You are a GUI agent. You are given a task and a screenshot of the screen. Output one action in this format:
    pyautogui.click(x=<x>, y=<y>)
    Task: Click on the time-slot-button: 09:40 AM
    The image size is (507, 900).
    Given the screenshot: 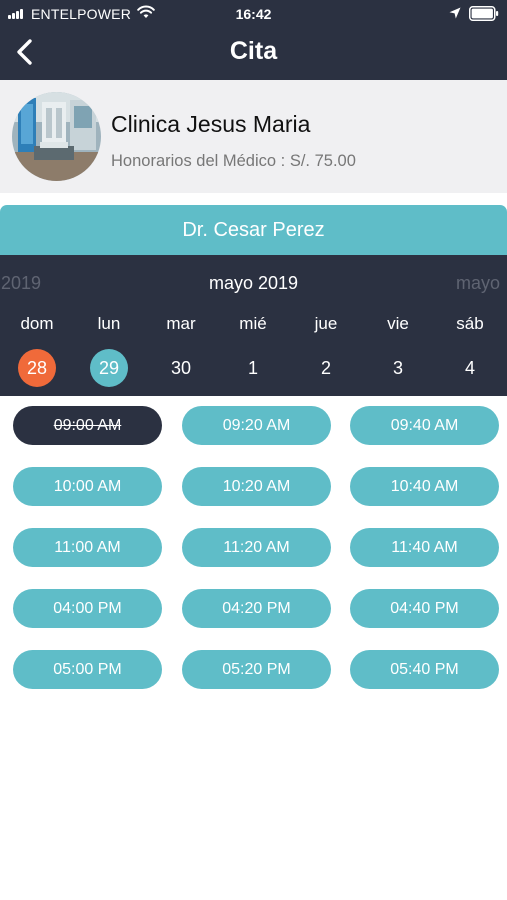 What is the action you would take?
    pyautogui.click(x=424, y=425)
    